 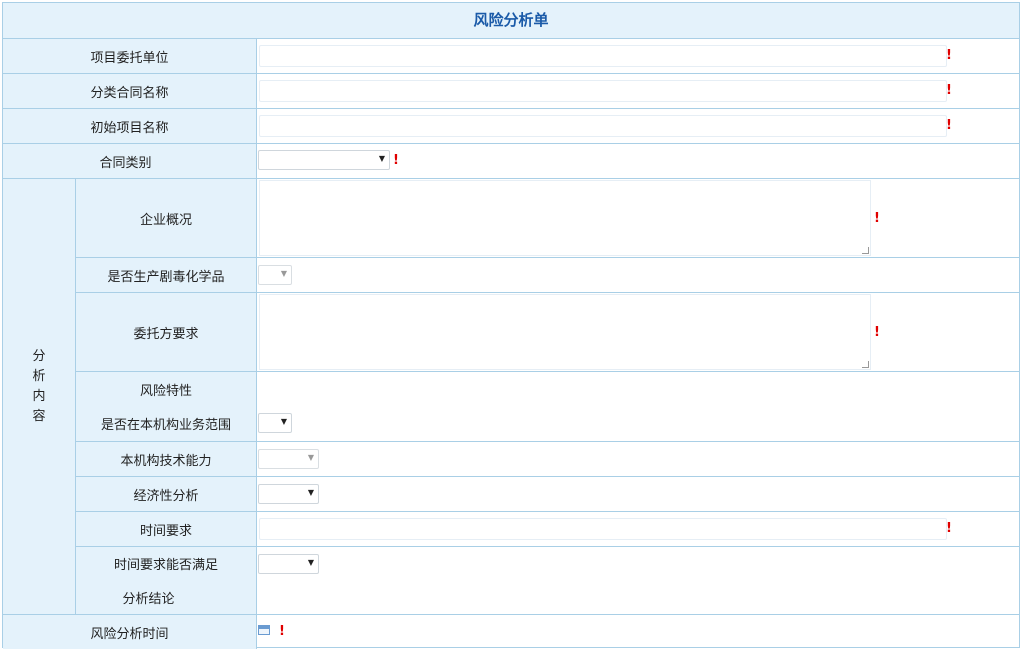 I want to click on row-contract-name: 分类合同名称 !, so click(x=511, y=90).